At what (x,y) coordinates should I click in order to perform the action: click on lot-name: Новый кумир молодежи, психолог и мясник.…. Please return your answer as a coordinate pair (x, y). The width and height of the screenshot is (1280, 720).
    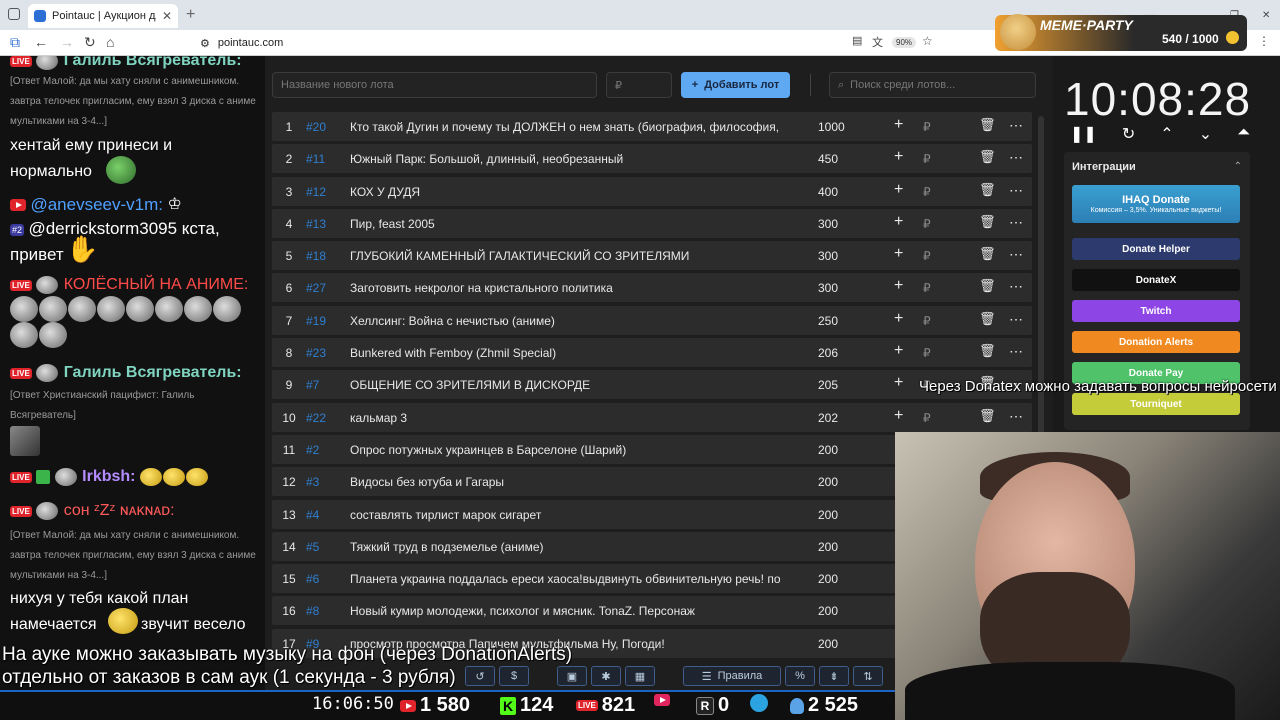
    Looking at the image, I should click on (570, 611).